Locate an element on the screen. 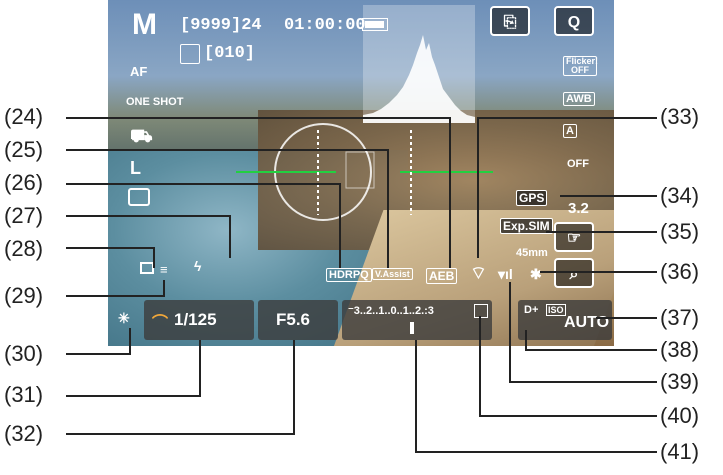  callout-34: (34) is located at coordinates (680, 195).